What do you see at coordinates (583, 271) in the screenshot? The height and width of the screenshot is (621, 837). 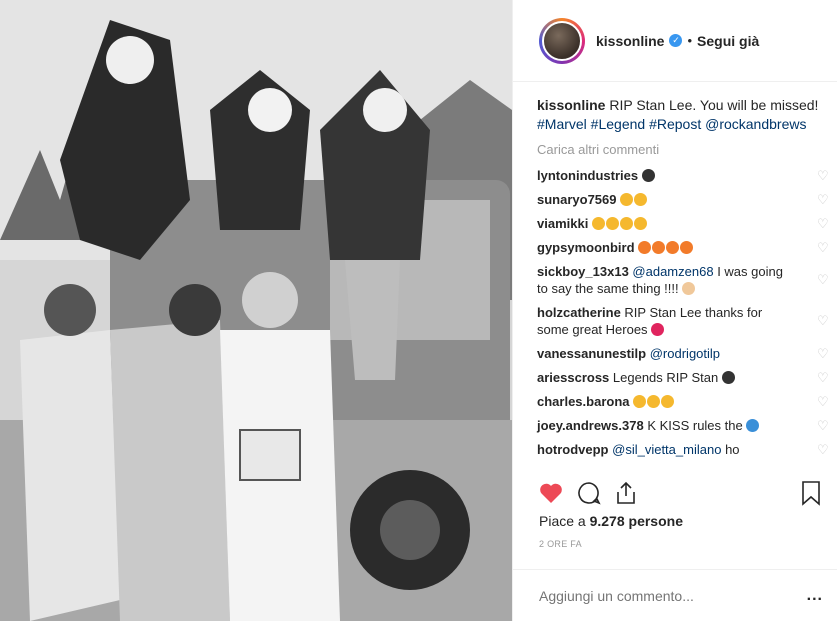 I see `comment-username: sickboy_13x13` at bounding box center [583, 271].